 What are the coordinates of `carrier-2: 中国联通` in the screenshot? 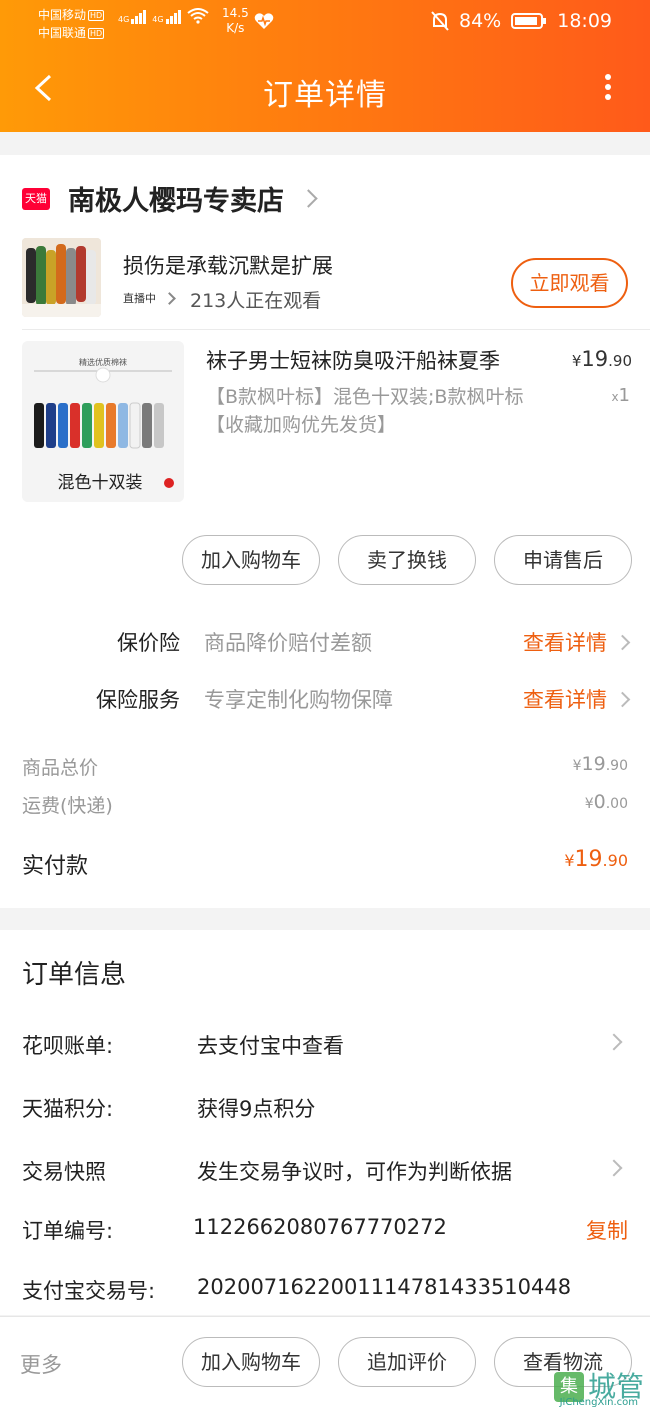 It's located at (62, 33).